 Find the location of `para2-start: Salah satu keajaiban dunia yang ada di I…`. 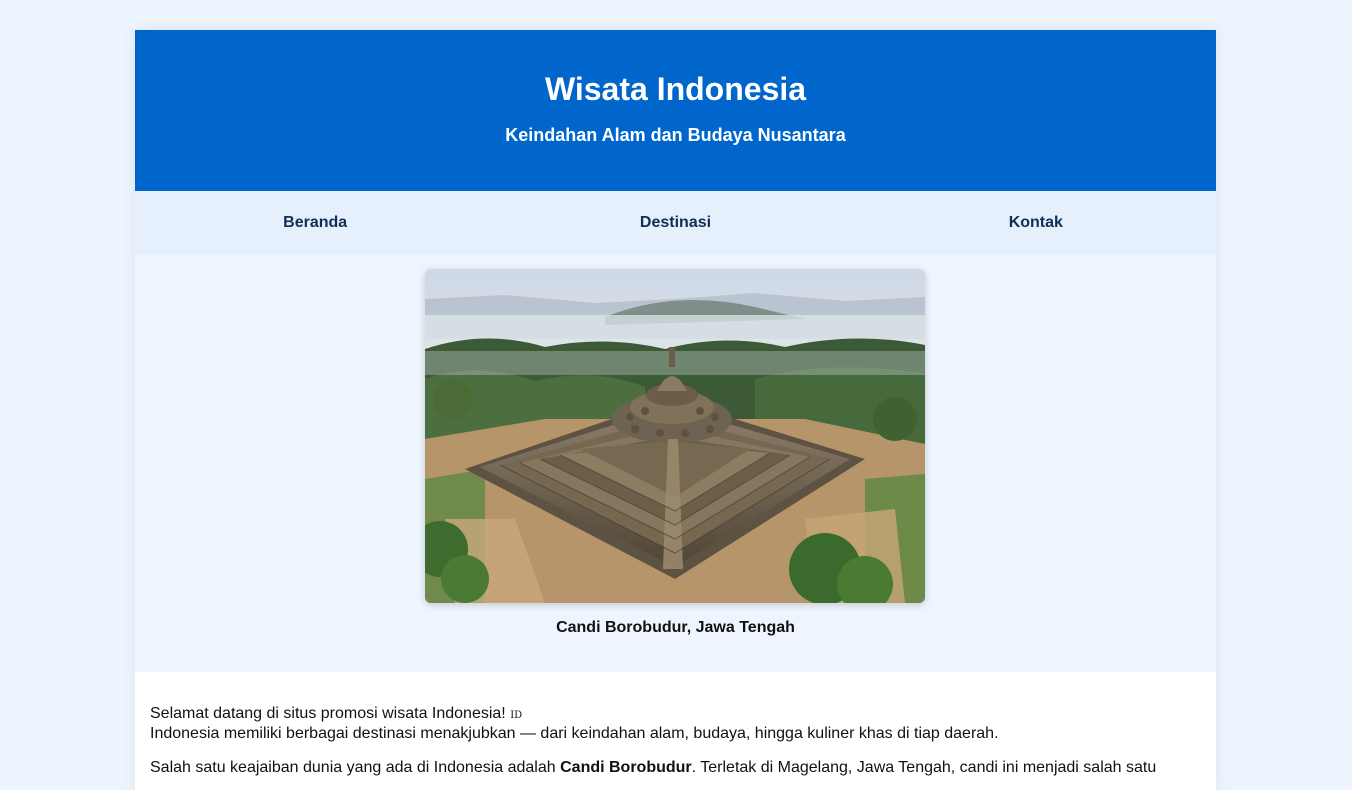

para2-start: Salah satu keajaiban dunia yang ada di I… is located at coordinates (355, 767).